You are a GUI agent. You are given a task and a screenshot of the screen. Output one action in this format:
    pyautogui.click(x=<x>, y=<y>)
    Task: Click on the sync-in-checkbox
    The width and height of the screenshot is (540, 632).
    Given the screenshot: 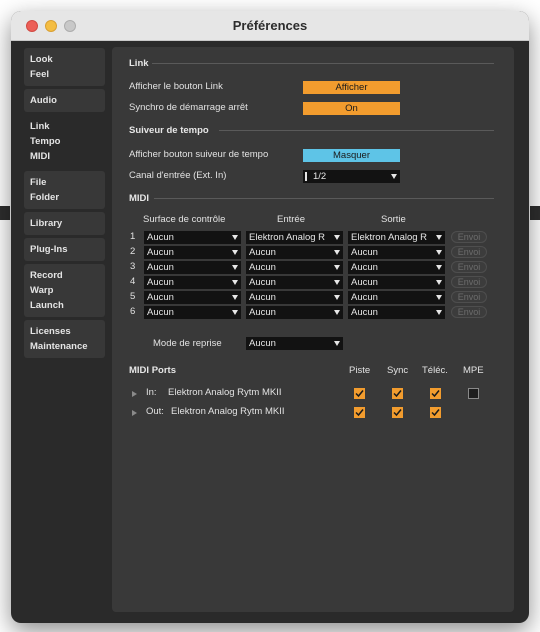 What is the action you would take?
    pyautogui.click(x=397, y=393)
    